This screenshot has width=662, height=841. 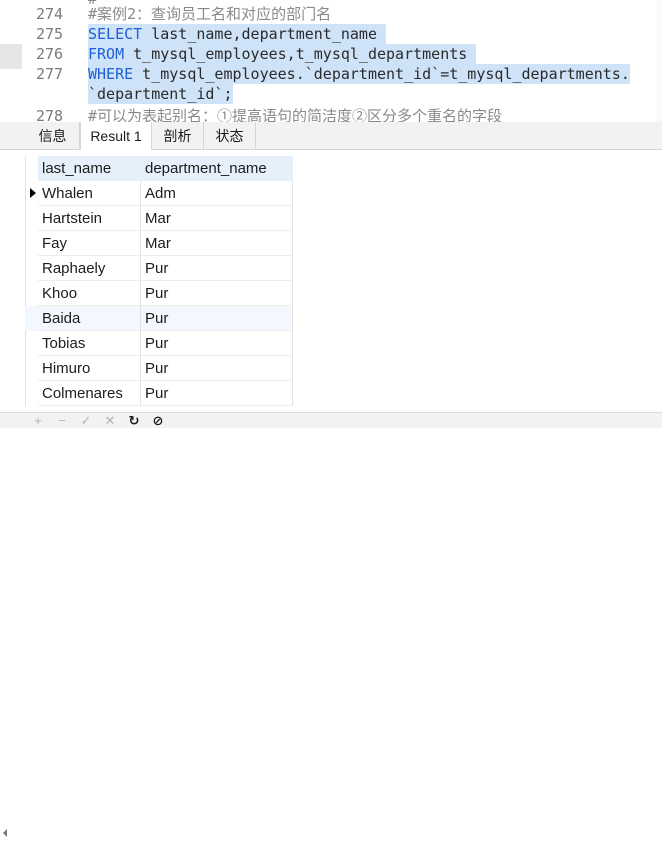 I want to click on apply-changes-icon: ✓, so click(x=86, y=421).